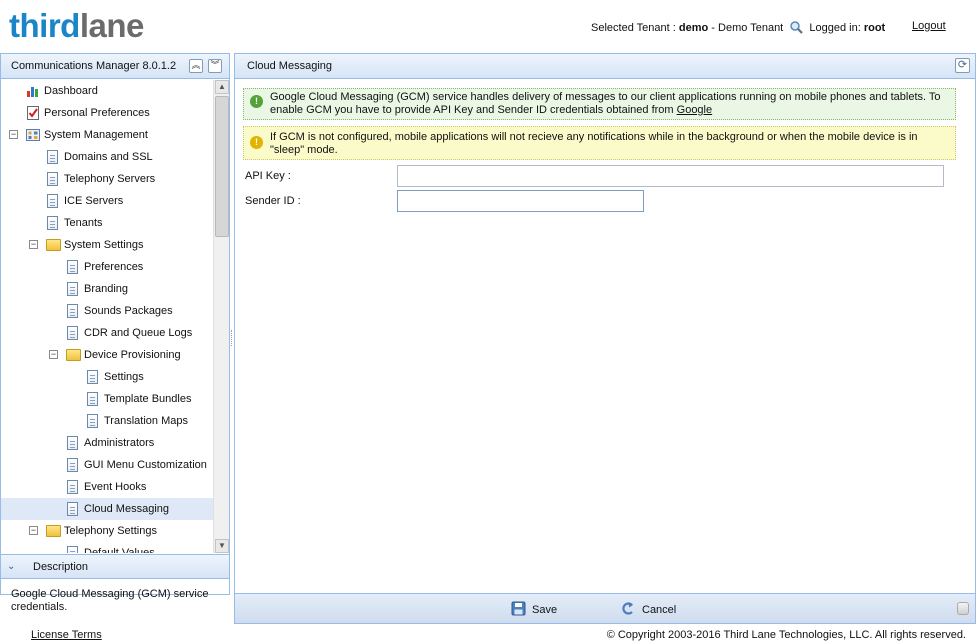  What do you see at coordinates (94, 201) in the screenshot?
I see `tree-item-label: ICE Servers` at bounding box center [94, 201].